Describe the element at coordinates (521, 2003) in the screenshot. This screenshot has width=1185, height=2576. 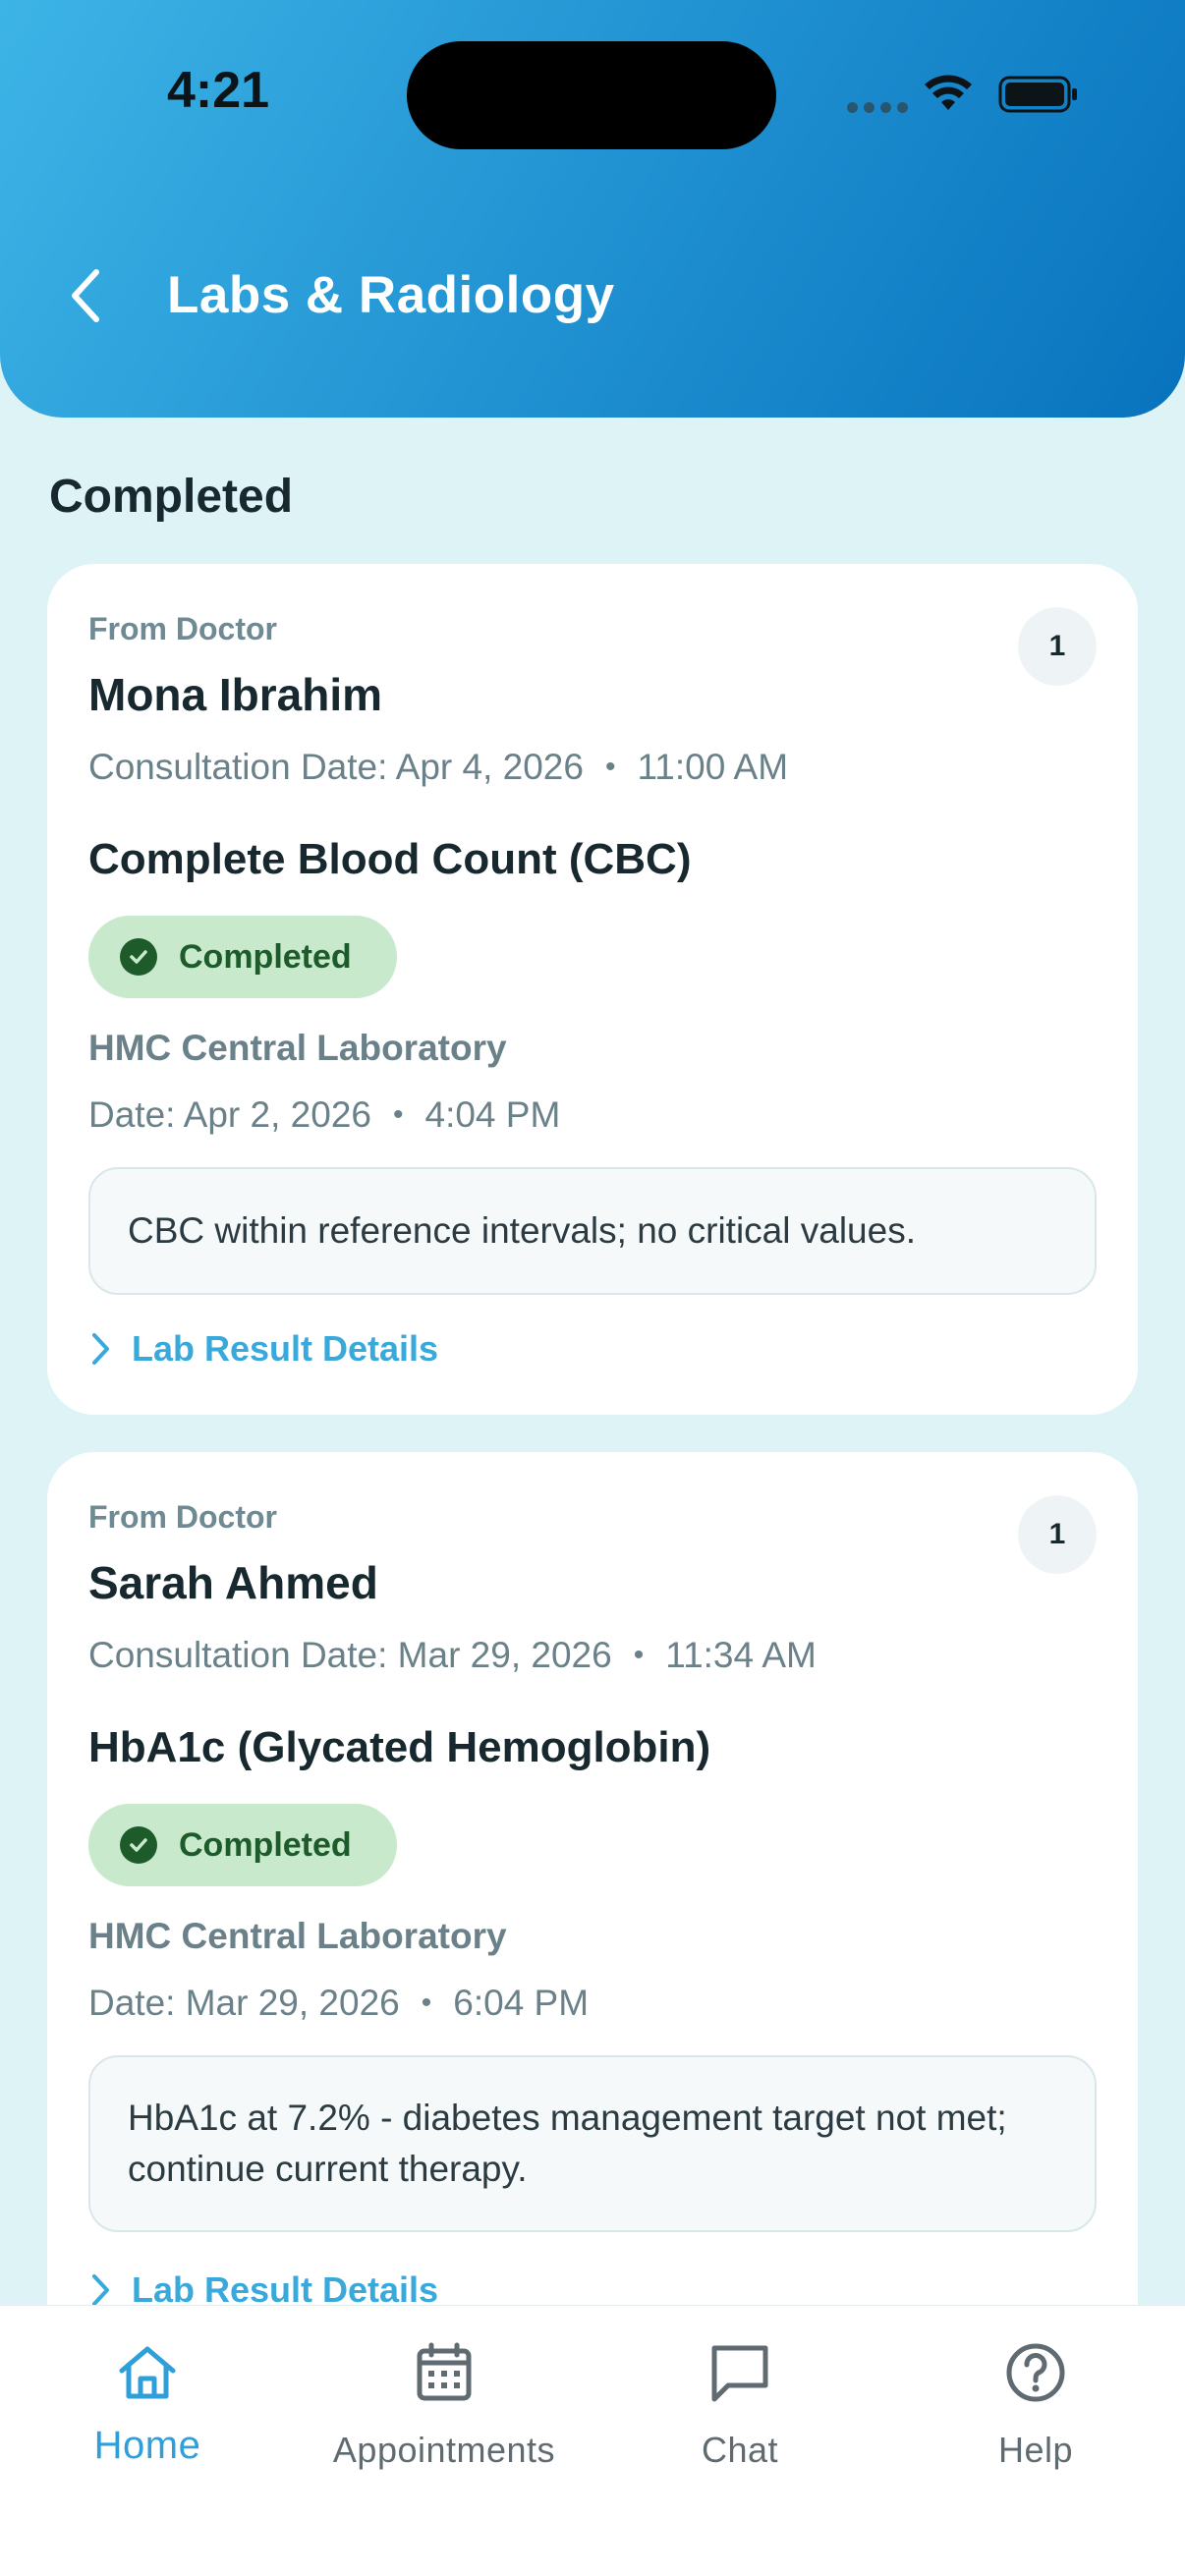
I see `result-time: 6:04 PM` at that location.